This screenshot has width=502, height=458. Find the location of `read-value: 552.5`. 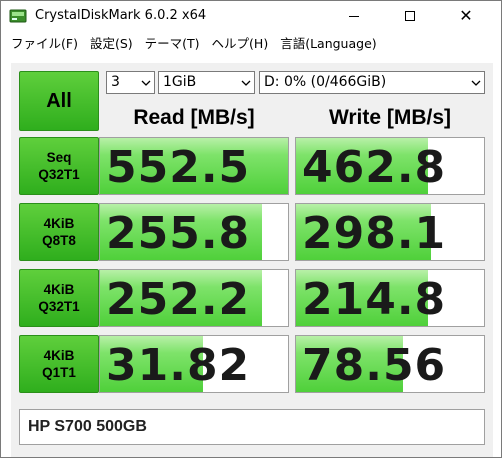

read-value: 552.5 is located at coordinates (178, 167).